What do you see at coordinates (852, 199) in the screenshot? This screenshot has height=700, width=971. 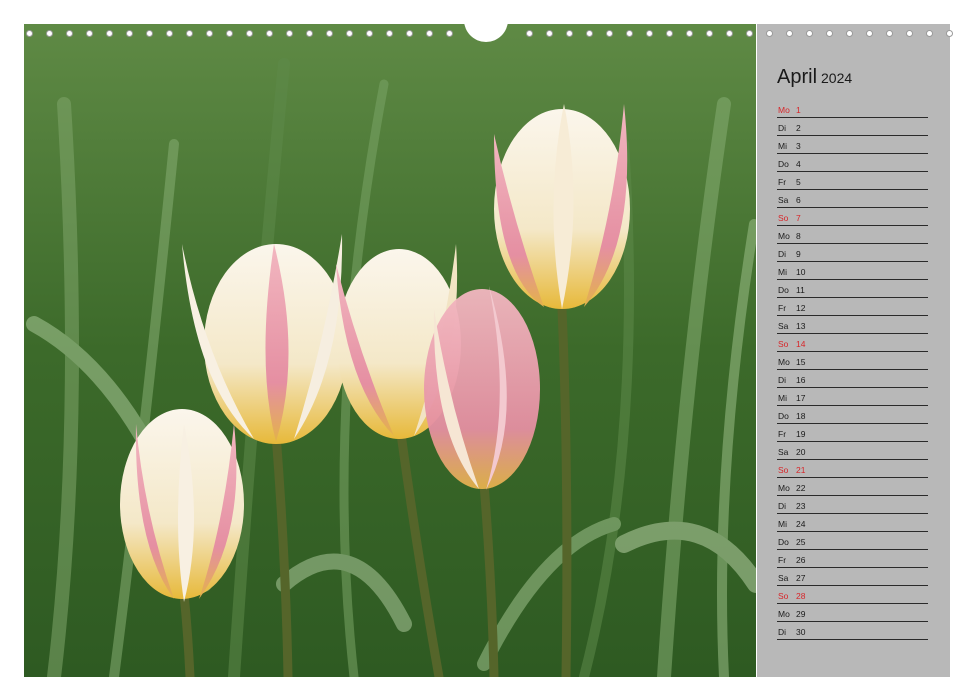 I see `day-row: Sa 6` at bounding box center [852, 199].